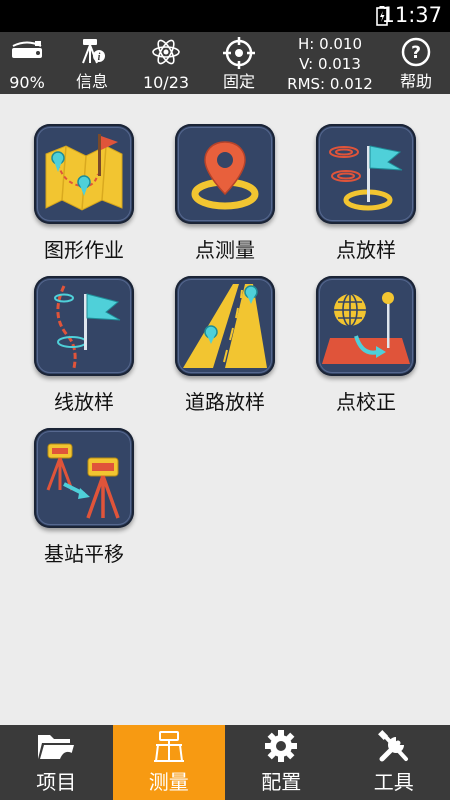 Image resolution: width=450 pixels, height=800 pixels. Describe the element at coordinates (84, 250) in the screenshot. I see `tile-label: 图形作业` at that location.